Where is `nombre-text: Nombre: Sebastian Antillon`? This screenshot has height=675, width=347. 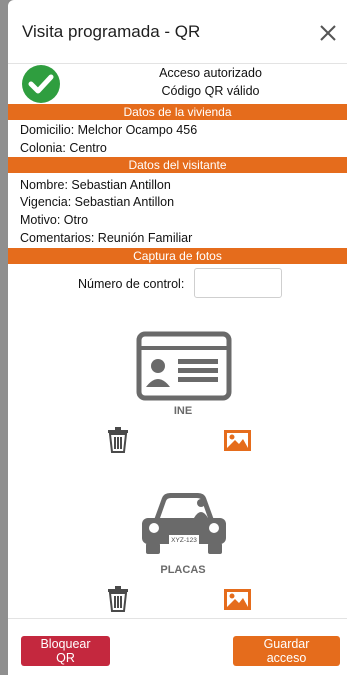
nombre-text: Nombre: Sebastian Antillon is located at coordinates (95, 185).